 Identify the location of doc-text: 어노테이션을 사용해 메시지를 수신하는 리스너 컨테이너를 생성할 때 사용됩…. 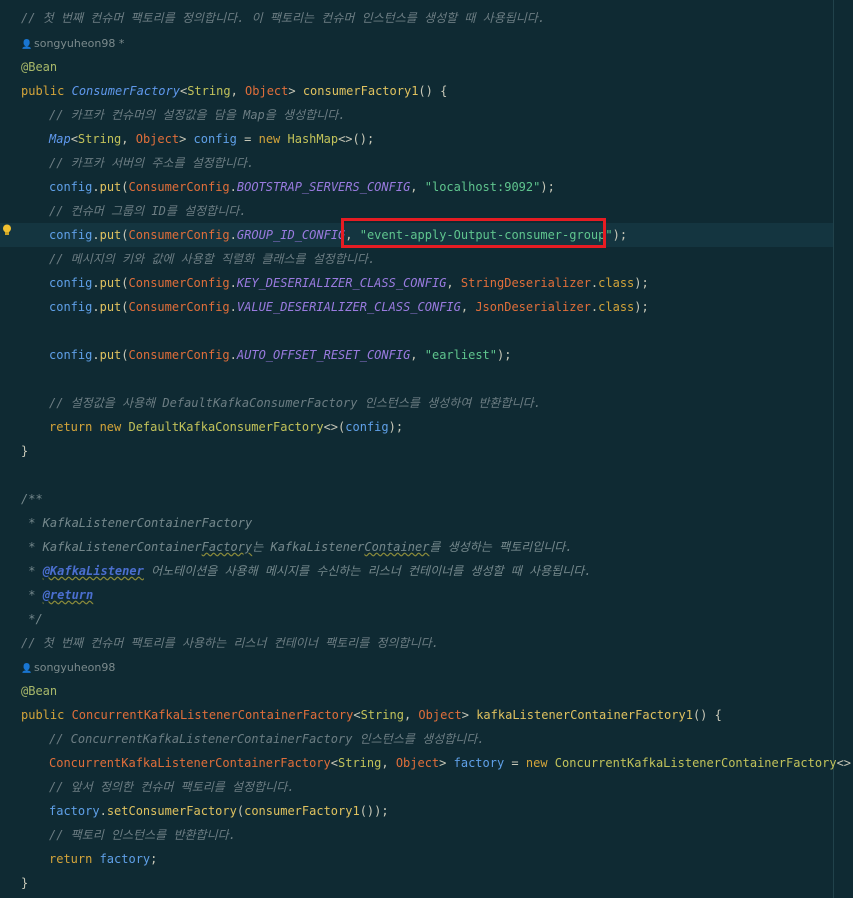
(367, 571).